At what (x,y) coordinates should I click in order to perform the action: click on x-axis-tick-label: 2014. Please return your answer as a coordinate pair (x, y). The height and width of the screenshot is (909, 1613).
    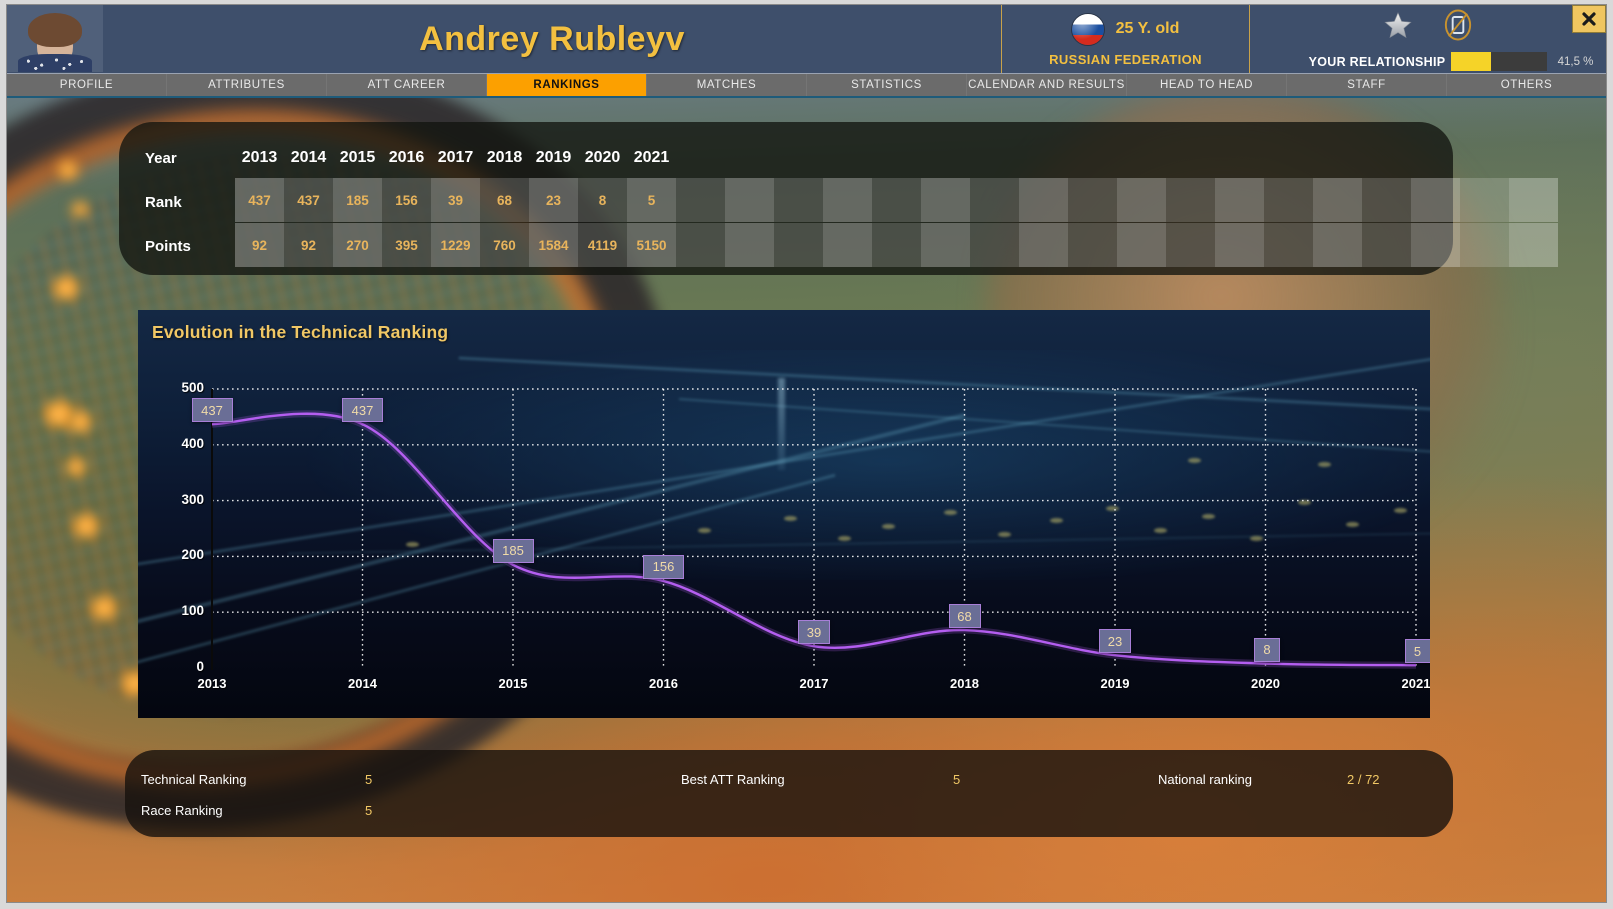
    Looking at the image, I should click on (362, 683).